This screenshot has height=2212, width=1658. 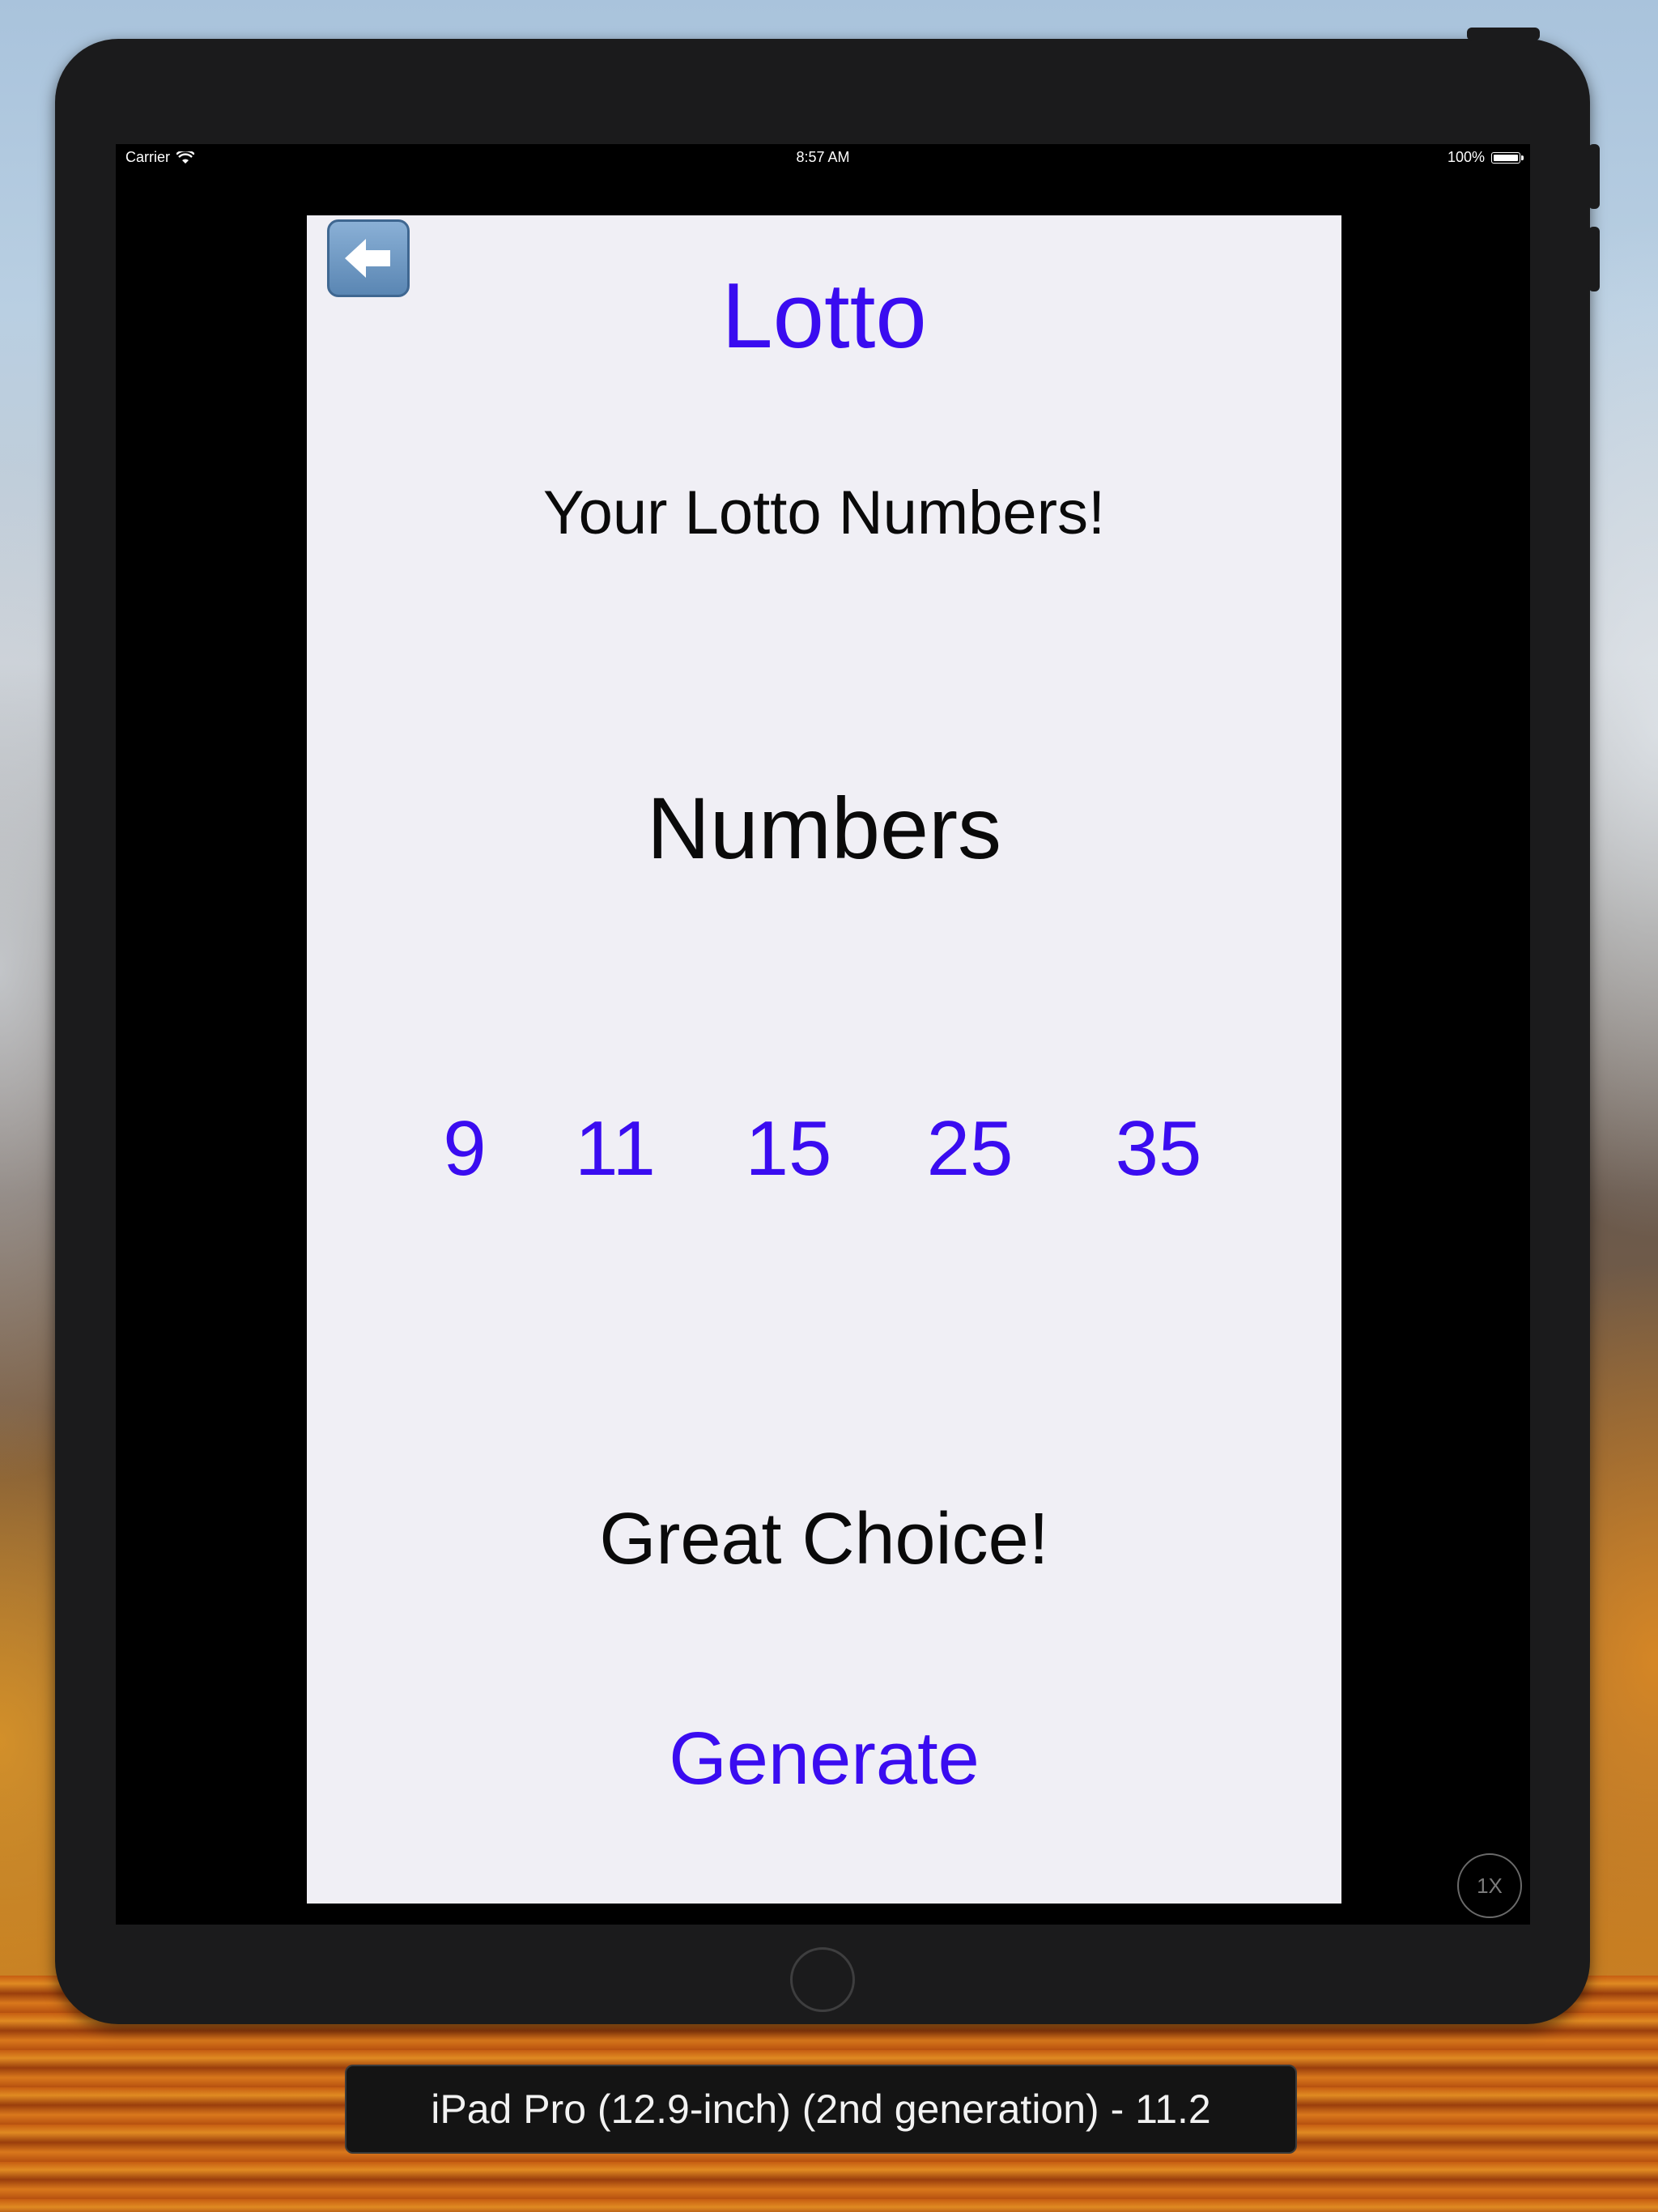 I want to click on status-bar: Carrier 8:57 AM 100%, so click(x=823, y=157).